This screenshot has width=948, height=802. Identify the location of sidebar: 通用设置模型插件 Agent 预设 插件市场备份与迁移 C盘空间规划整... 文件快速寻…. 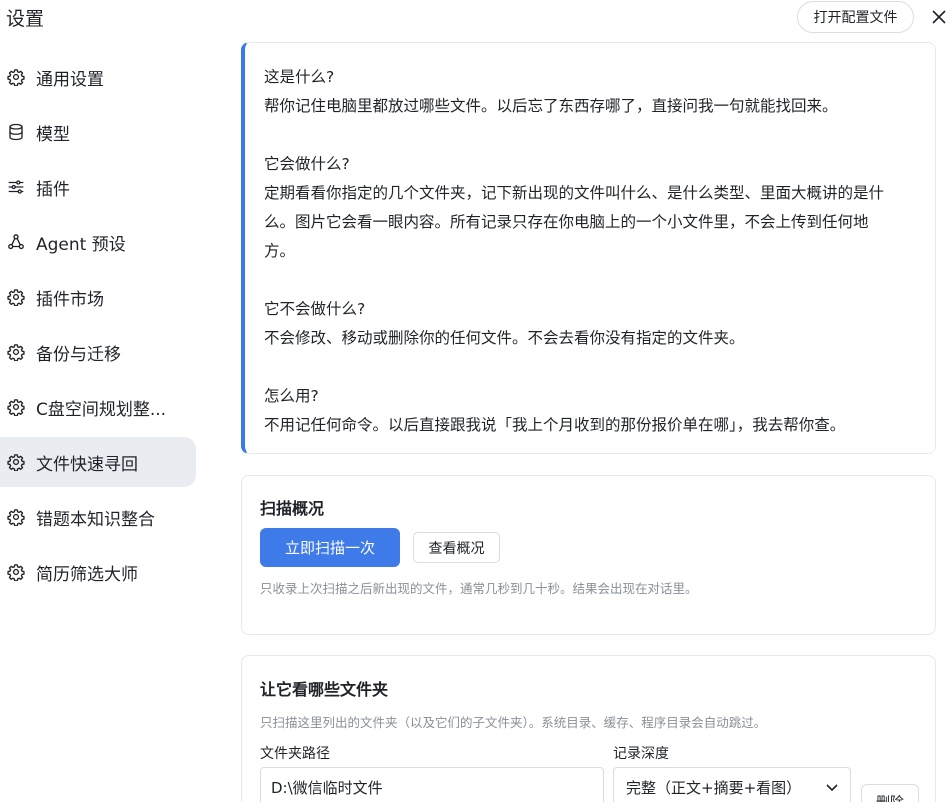
(100, 327).